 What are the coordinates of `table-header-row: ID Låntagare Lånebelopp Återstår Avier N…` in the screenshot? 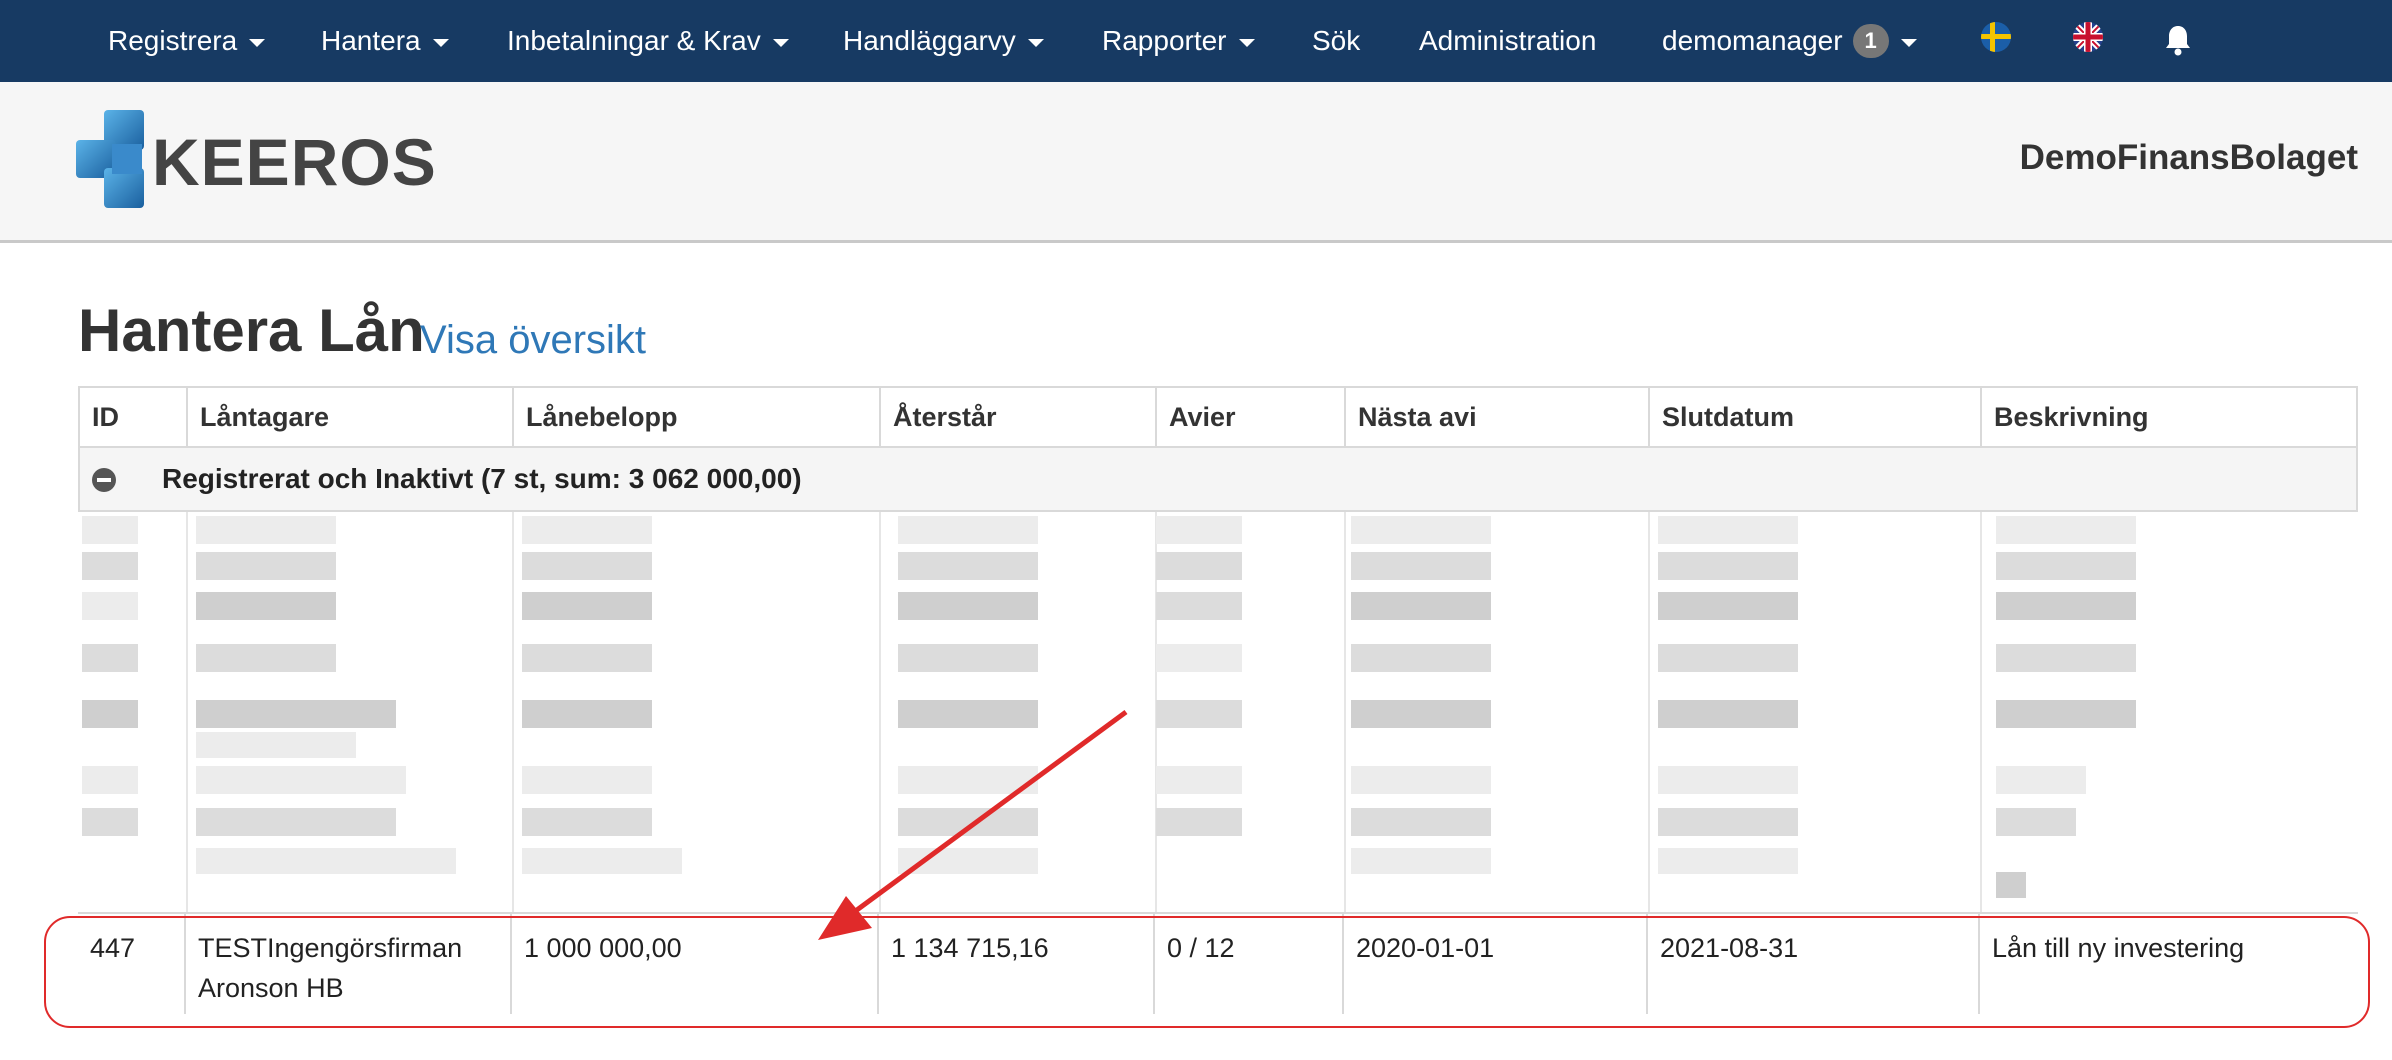 It's located at (1218, 417).